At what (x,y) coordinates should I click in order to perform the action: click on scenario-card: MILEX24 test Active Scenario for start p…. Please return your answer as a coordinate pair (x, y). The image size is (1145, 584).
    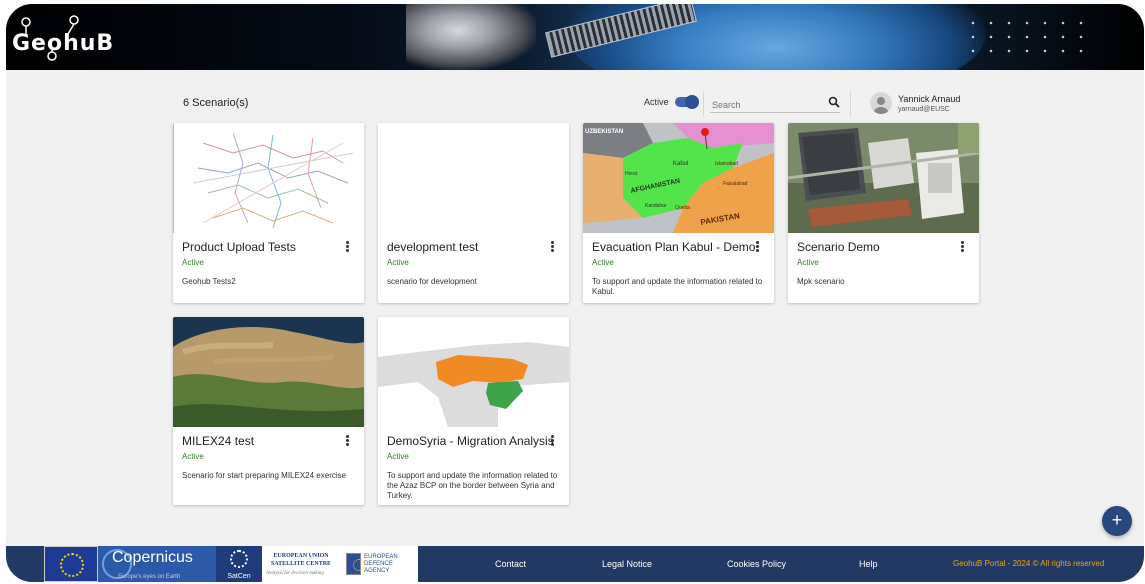
    Looking at the image, I should click on (268, 411).